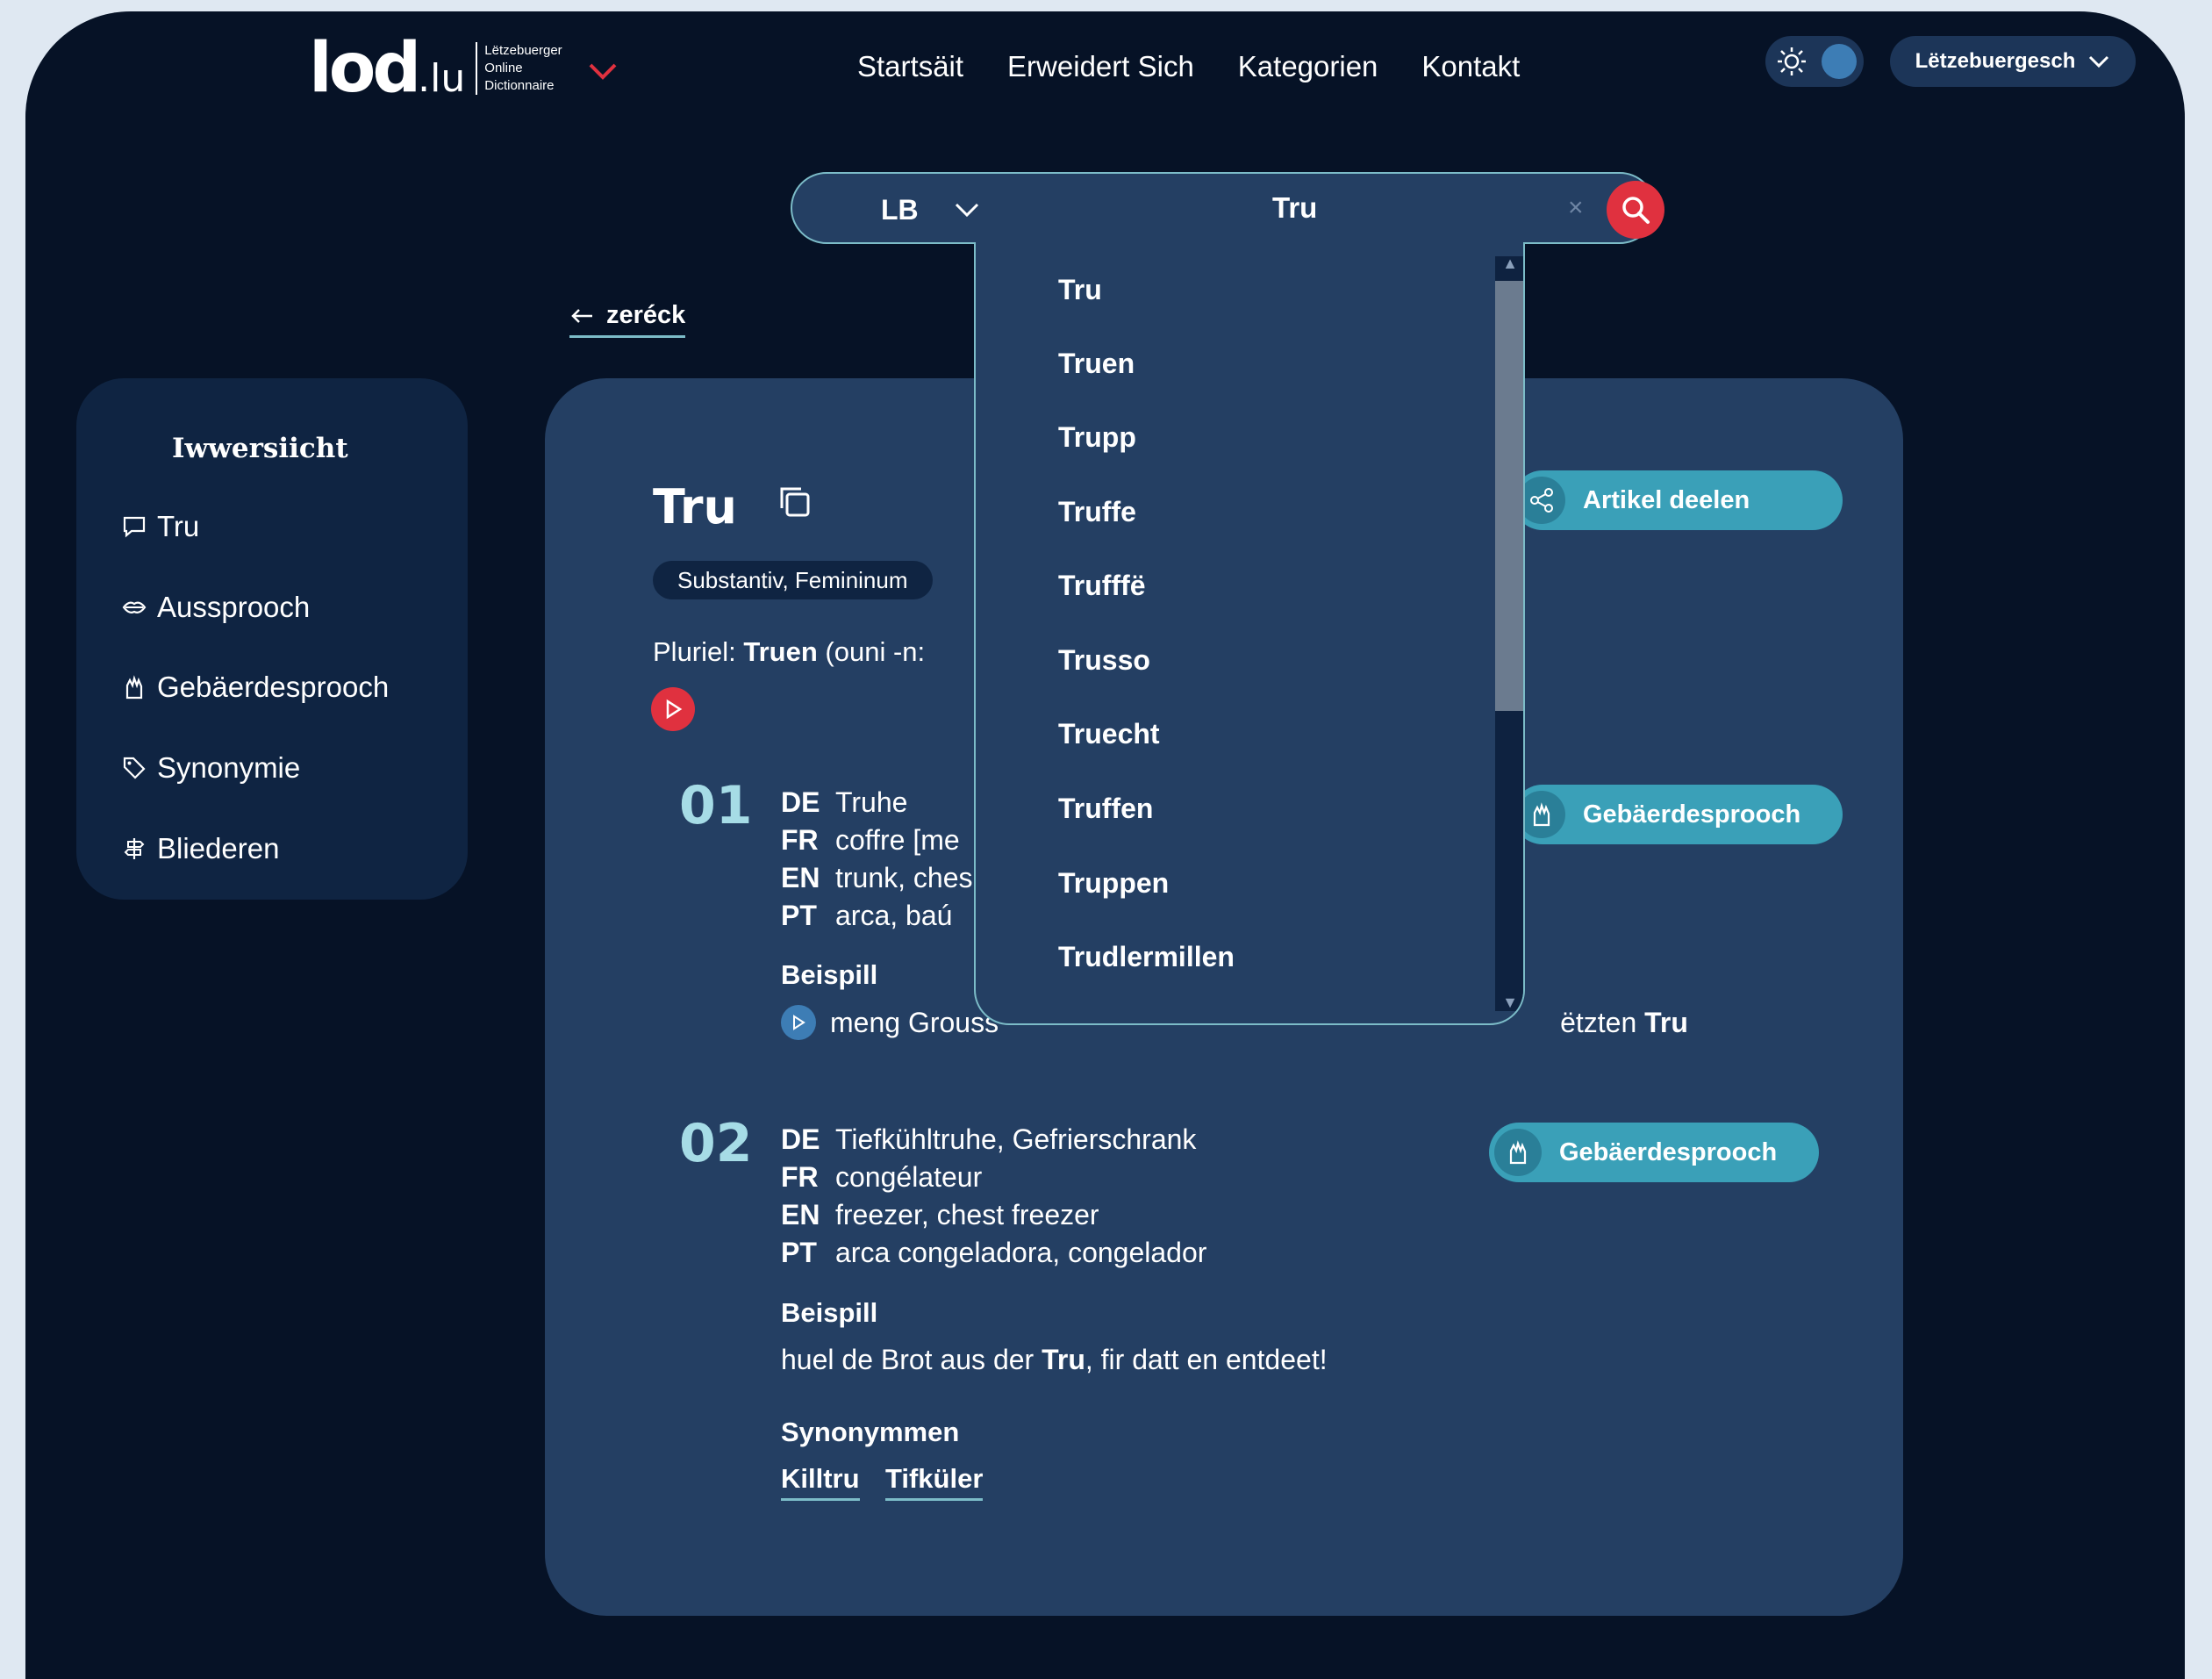 This screenshot has height=1679, width=2212. I want to click on toggle-knob, so click(1839, 61).